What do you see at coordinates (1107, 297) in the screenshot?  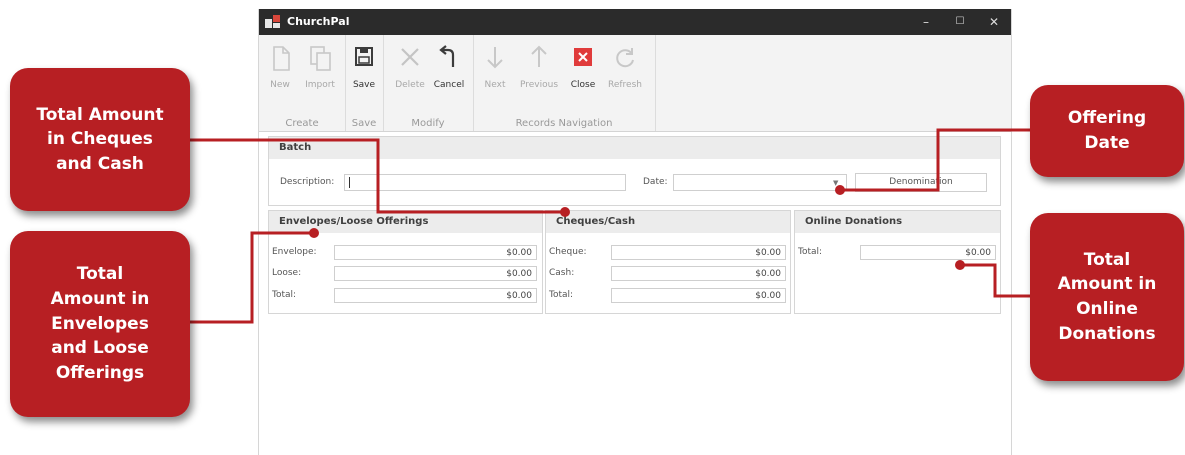 I see `callout-online-donations: Total Amount in Online Donations` at bounding box center [1107, 297].